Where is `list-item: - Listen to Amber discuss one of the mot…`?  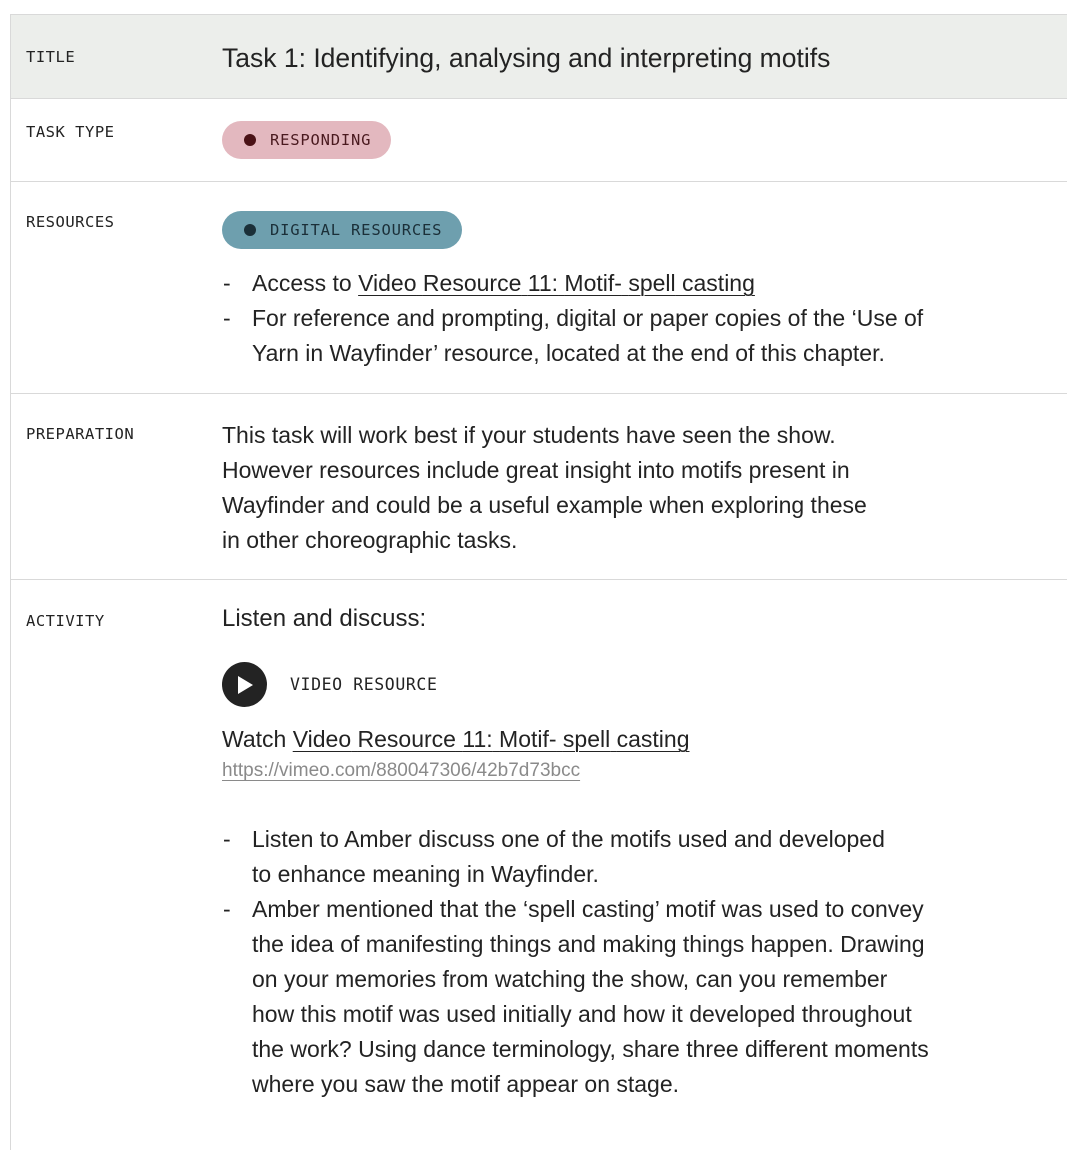
list-item: - Listen to Amber discuss one of the mot… is located at coordinates (554, 856).